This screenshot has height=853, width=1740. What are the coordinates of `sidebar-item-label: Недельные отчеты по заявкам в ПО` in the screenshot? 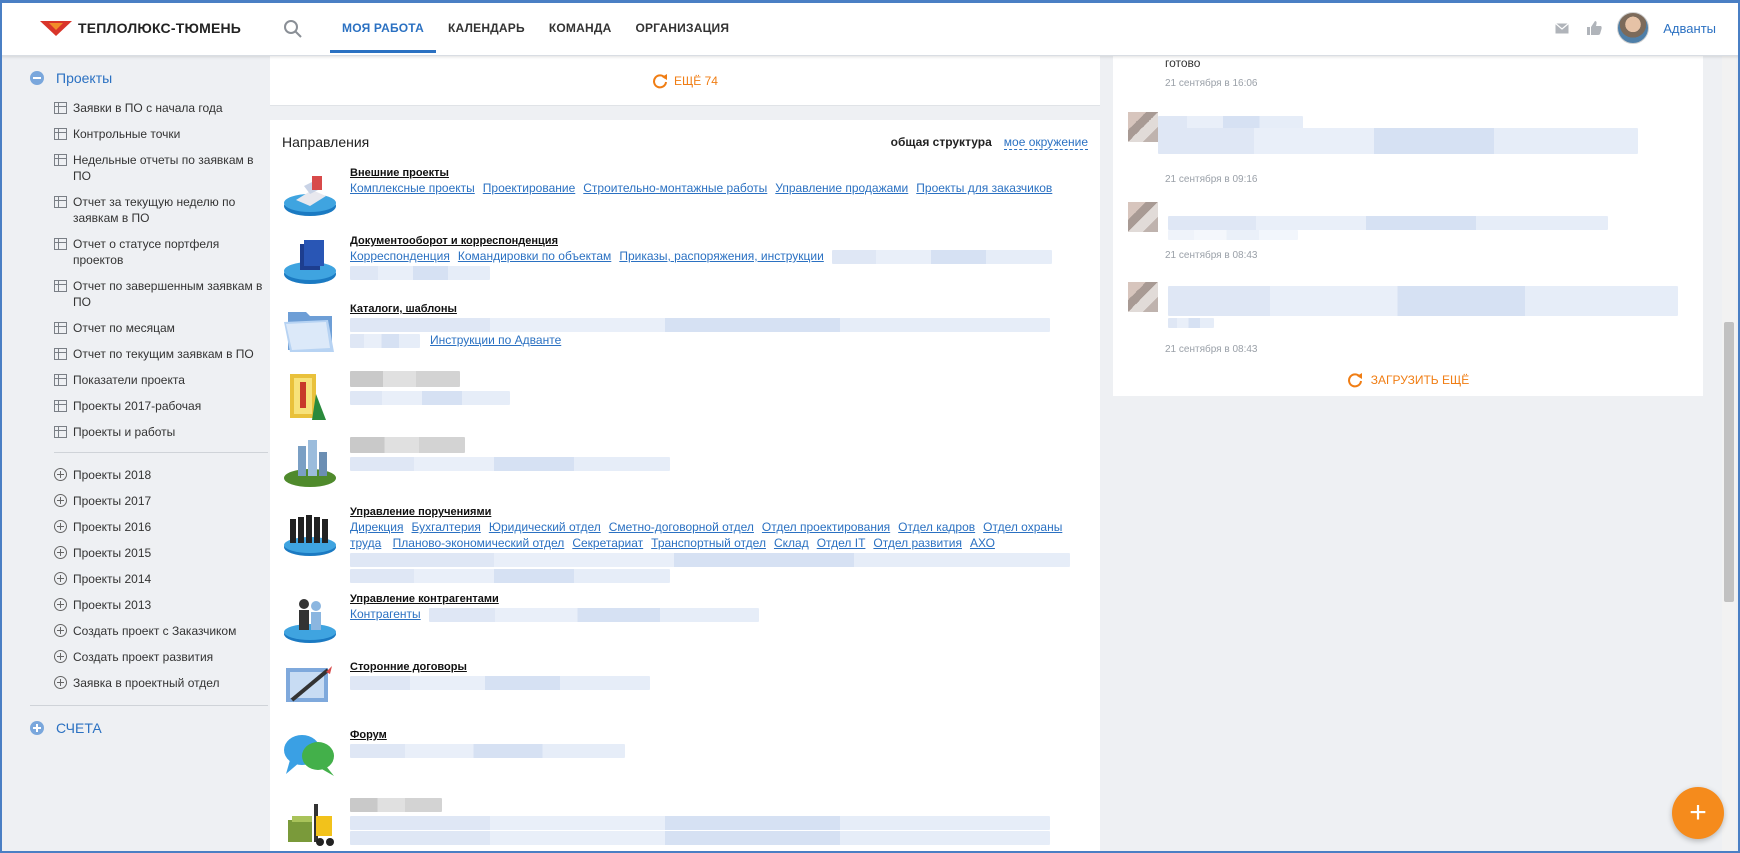 It's located at (163, 168).